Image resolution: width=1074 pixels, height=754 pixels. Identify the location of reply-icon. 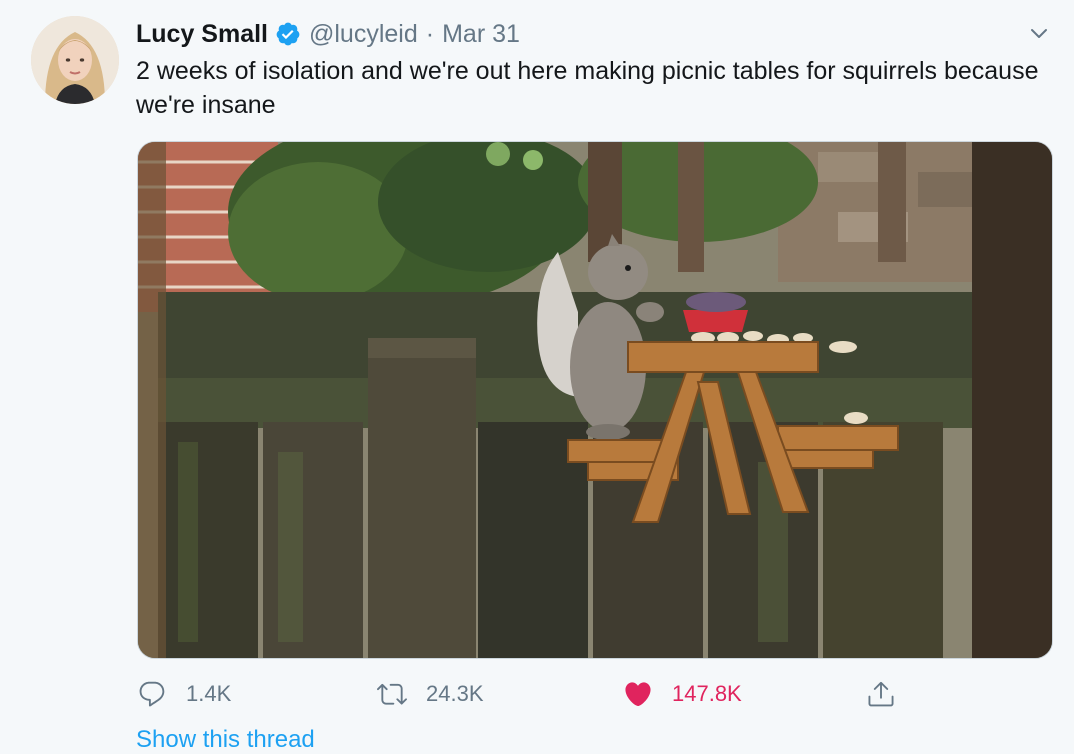
(152, 694).